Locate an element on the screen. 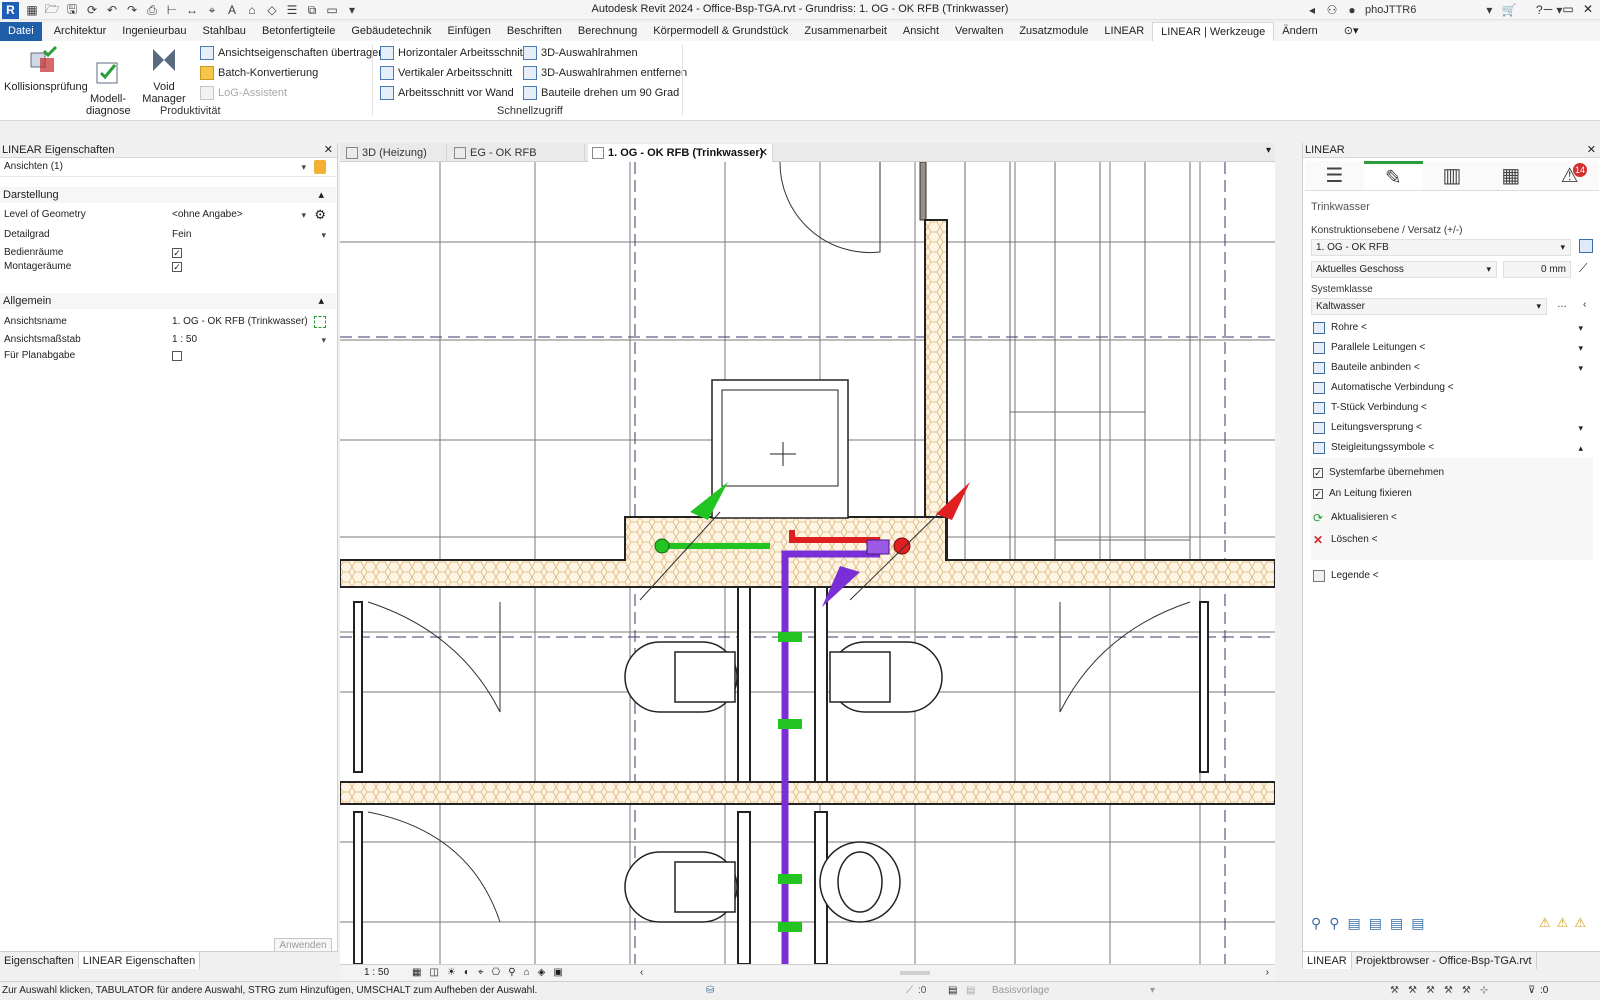  vertikaler-arbeitsschnitt-button: Vertikaler Arbeitsschnitt is located at coordinates (446, 73).